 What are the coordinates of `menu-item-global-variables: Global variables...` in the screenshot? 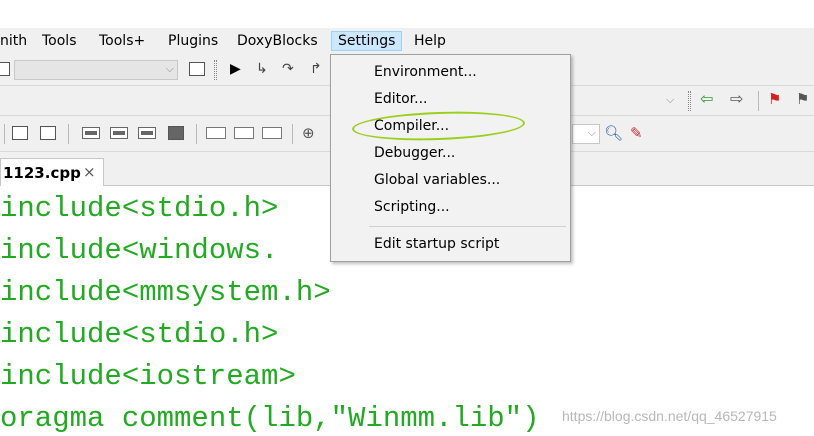 It's located at (450, 180).